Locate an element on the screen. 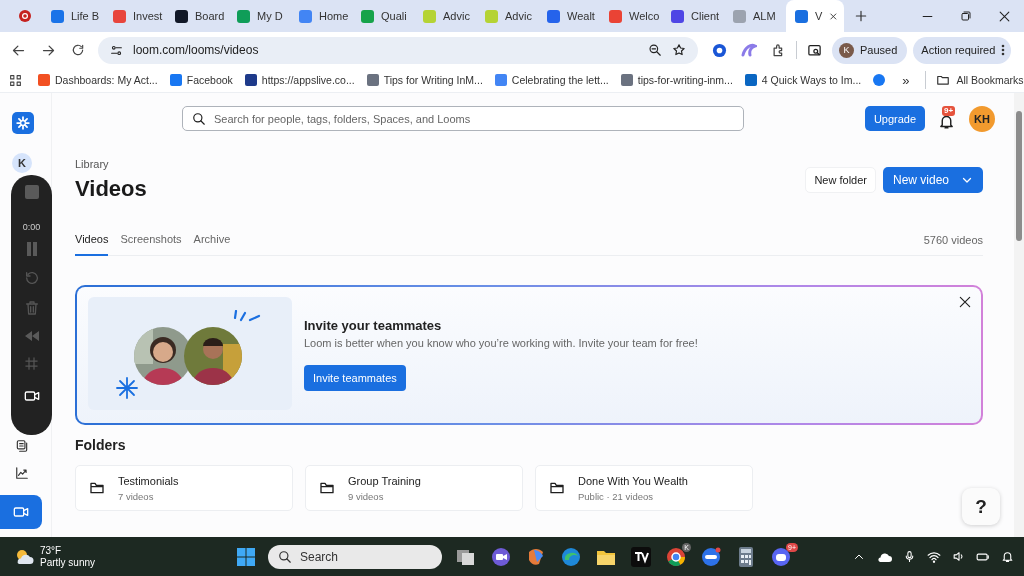 The height and width of the screenshot is (576, 1024). browser-tab: Quali is located at coordinates (383, 16).